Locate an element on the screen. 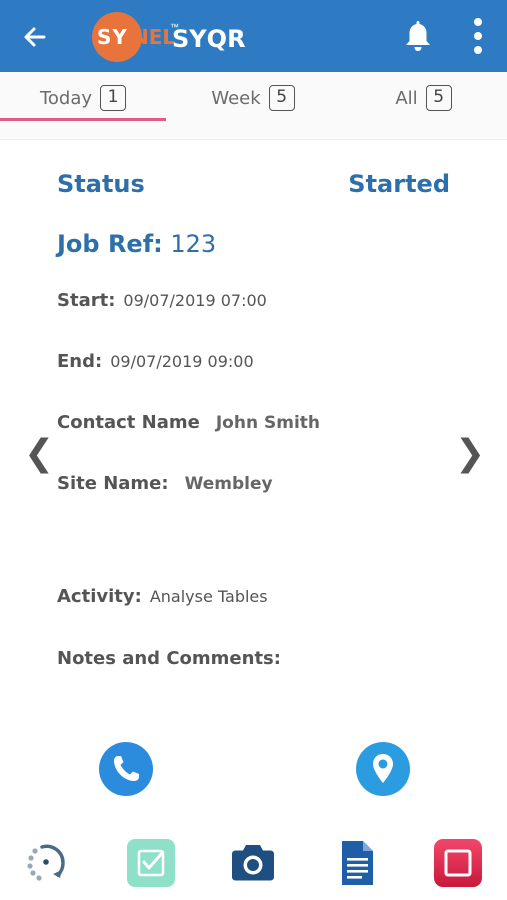 Image resolution: width=507 pixels, height=900 pixels. document-icon is located at coordinates (357, 863).